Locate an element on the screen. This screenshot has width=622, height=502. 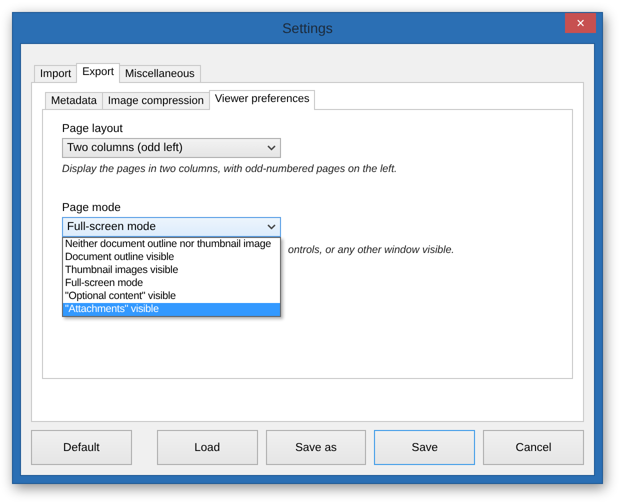
close-button: ✕ is located at coordinates (580, 23).